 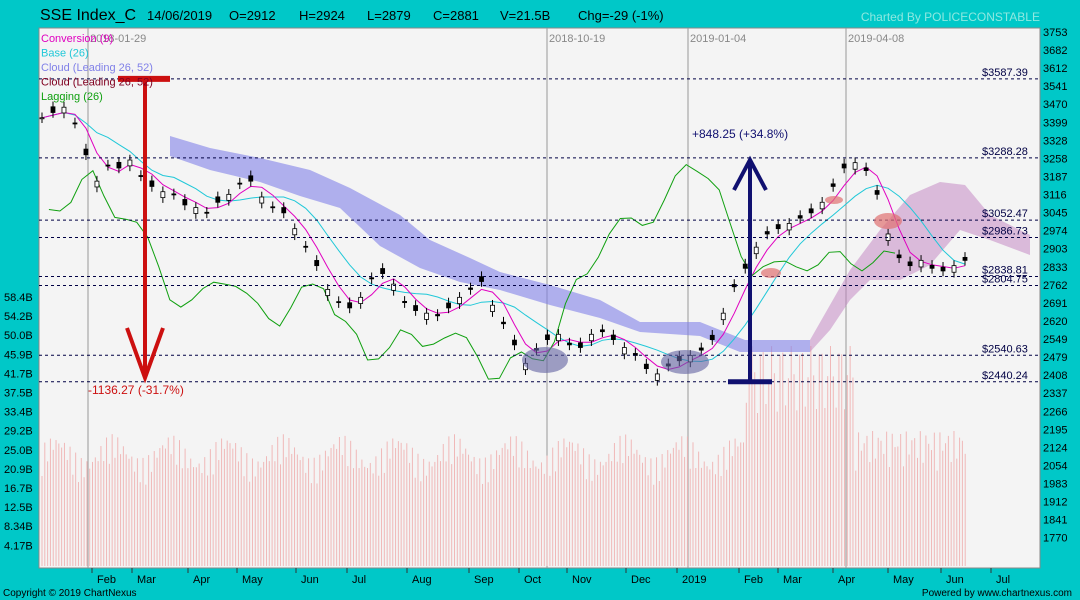 What do you see at coordinates (136, 390) in the screenshot?
I see `down-move-label: -1136.27 (-31.7%)` at bounding box center [136, 390].